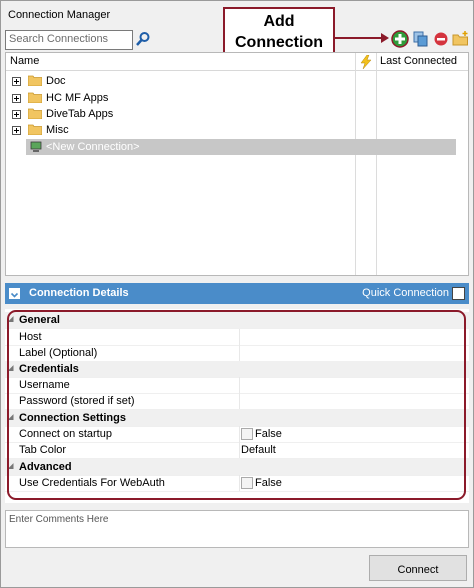  Describe the element at coordinates (237, 418) in the screenshot. I see `category-connection-settings: ◢ Connection Settings` at that location.